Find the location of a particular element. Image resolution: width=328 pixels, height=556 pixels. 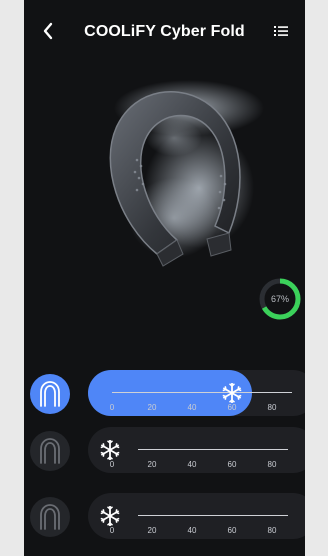

top-bar: COOLiFY Cyber Fold is located at coordinates (164, 33).